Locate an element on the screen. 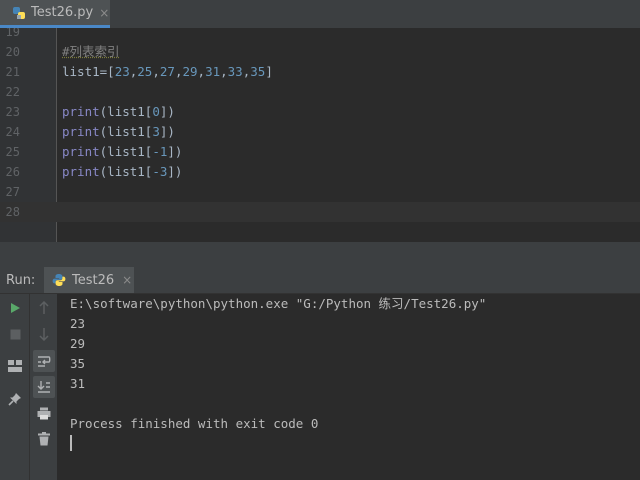 The image size is (640, 480). number-literal: 23 is located at coordinates (122, 71).